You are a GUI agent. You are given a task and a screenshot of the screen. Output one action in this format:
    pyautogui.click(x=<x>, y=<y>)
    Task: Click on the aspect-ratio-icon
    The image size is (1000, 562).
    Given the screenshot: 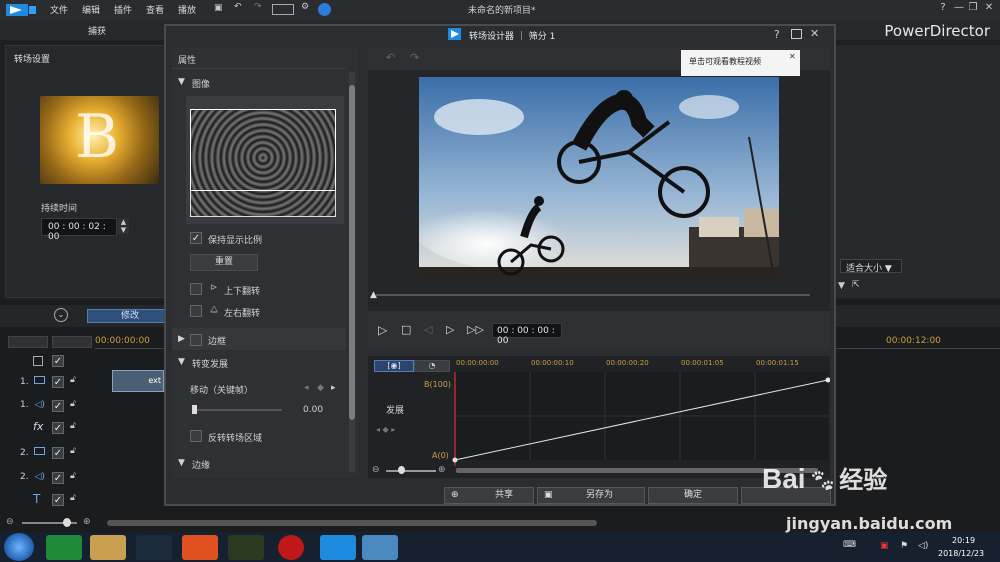 What is the action you would take?
    pyautogui.click(x=283, y=9)
    